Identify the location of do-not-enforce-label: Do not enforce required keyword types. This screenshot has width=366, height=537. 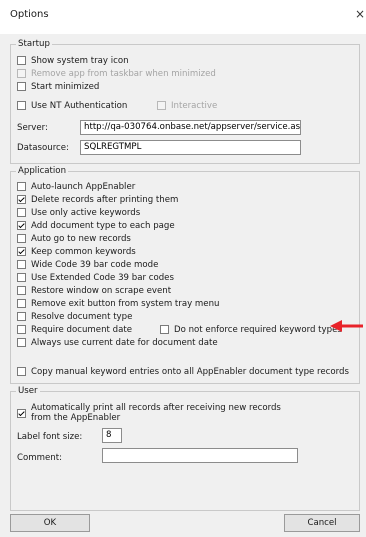
(258, 330).